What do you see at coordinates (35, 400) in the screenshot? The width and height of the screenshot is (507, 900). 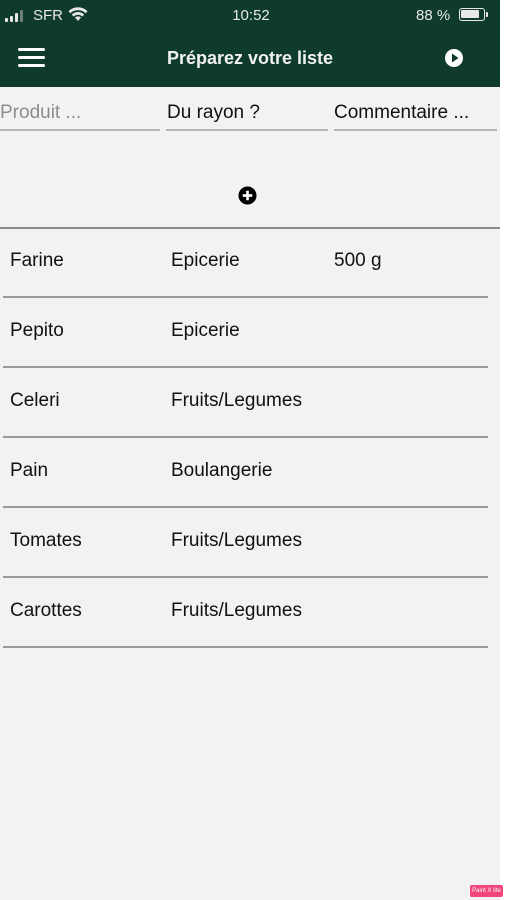 I see `item-product: Celeri` at bounding box center [35, 400].